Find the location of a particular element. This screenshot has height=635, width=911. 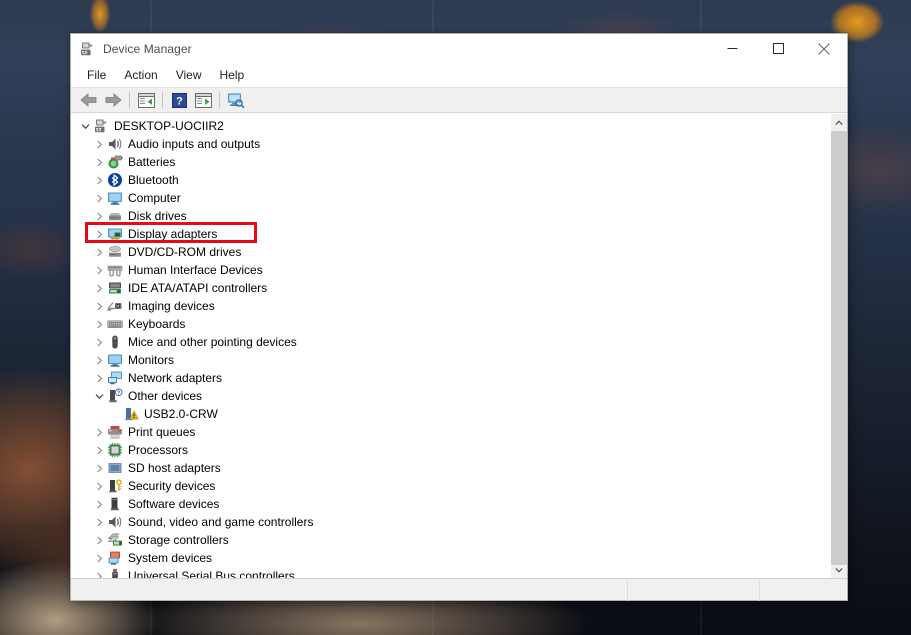

other-device-question-icon: ? is located at coordinates (115, 396).